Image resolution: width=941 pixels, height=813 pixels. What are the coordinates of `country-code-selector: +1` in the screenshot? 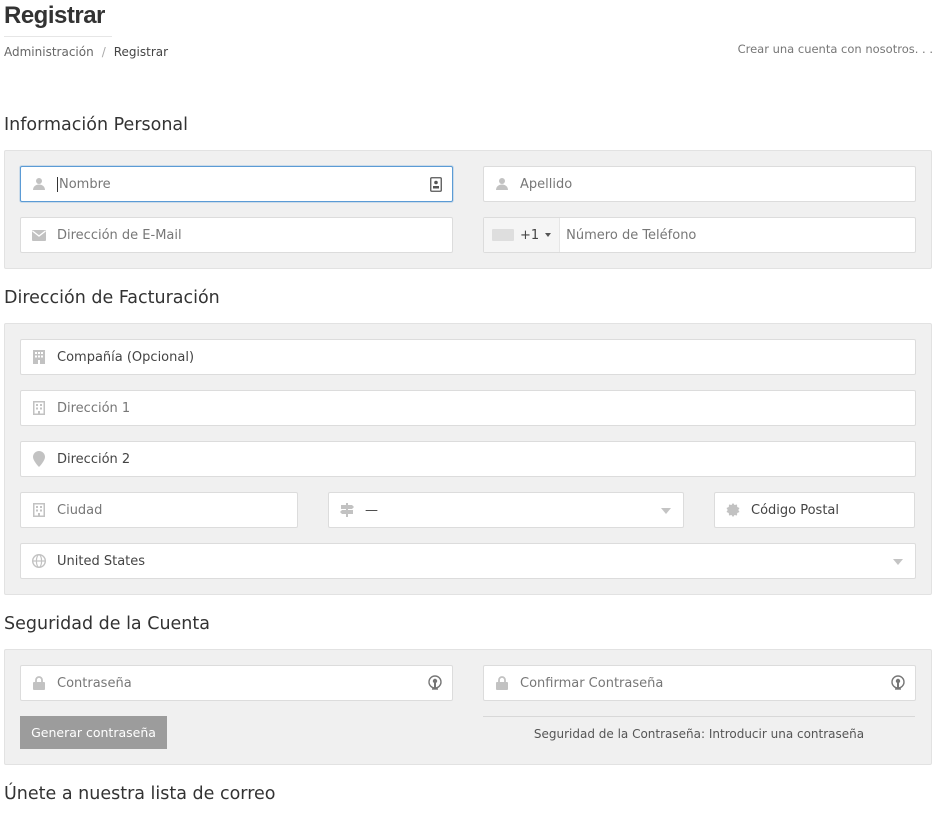 It's located at (522, 235).